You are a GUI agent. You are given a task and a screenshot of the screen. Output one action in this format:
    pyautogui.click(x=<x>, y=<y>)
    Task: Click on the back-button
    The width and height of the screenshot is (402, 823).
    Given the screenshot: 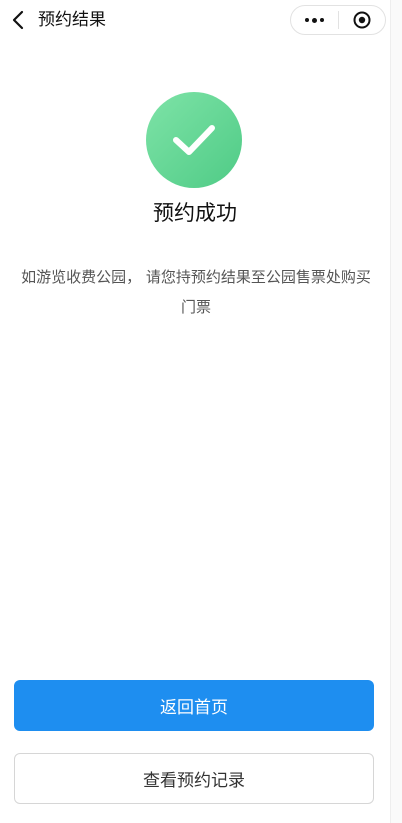 What is the action you would take?
    pyautogui.click(x=18, y=20)
    